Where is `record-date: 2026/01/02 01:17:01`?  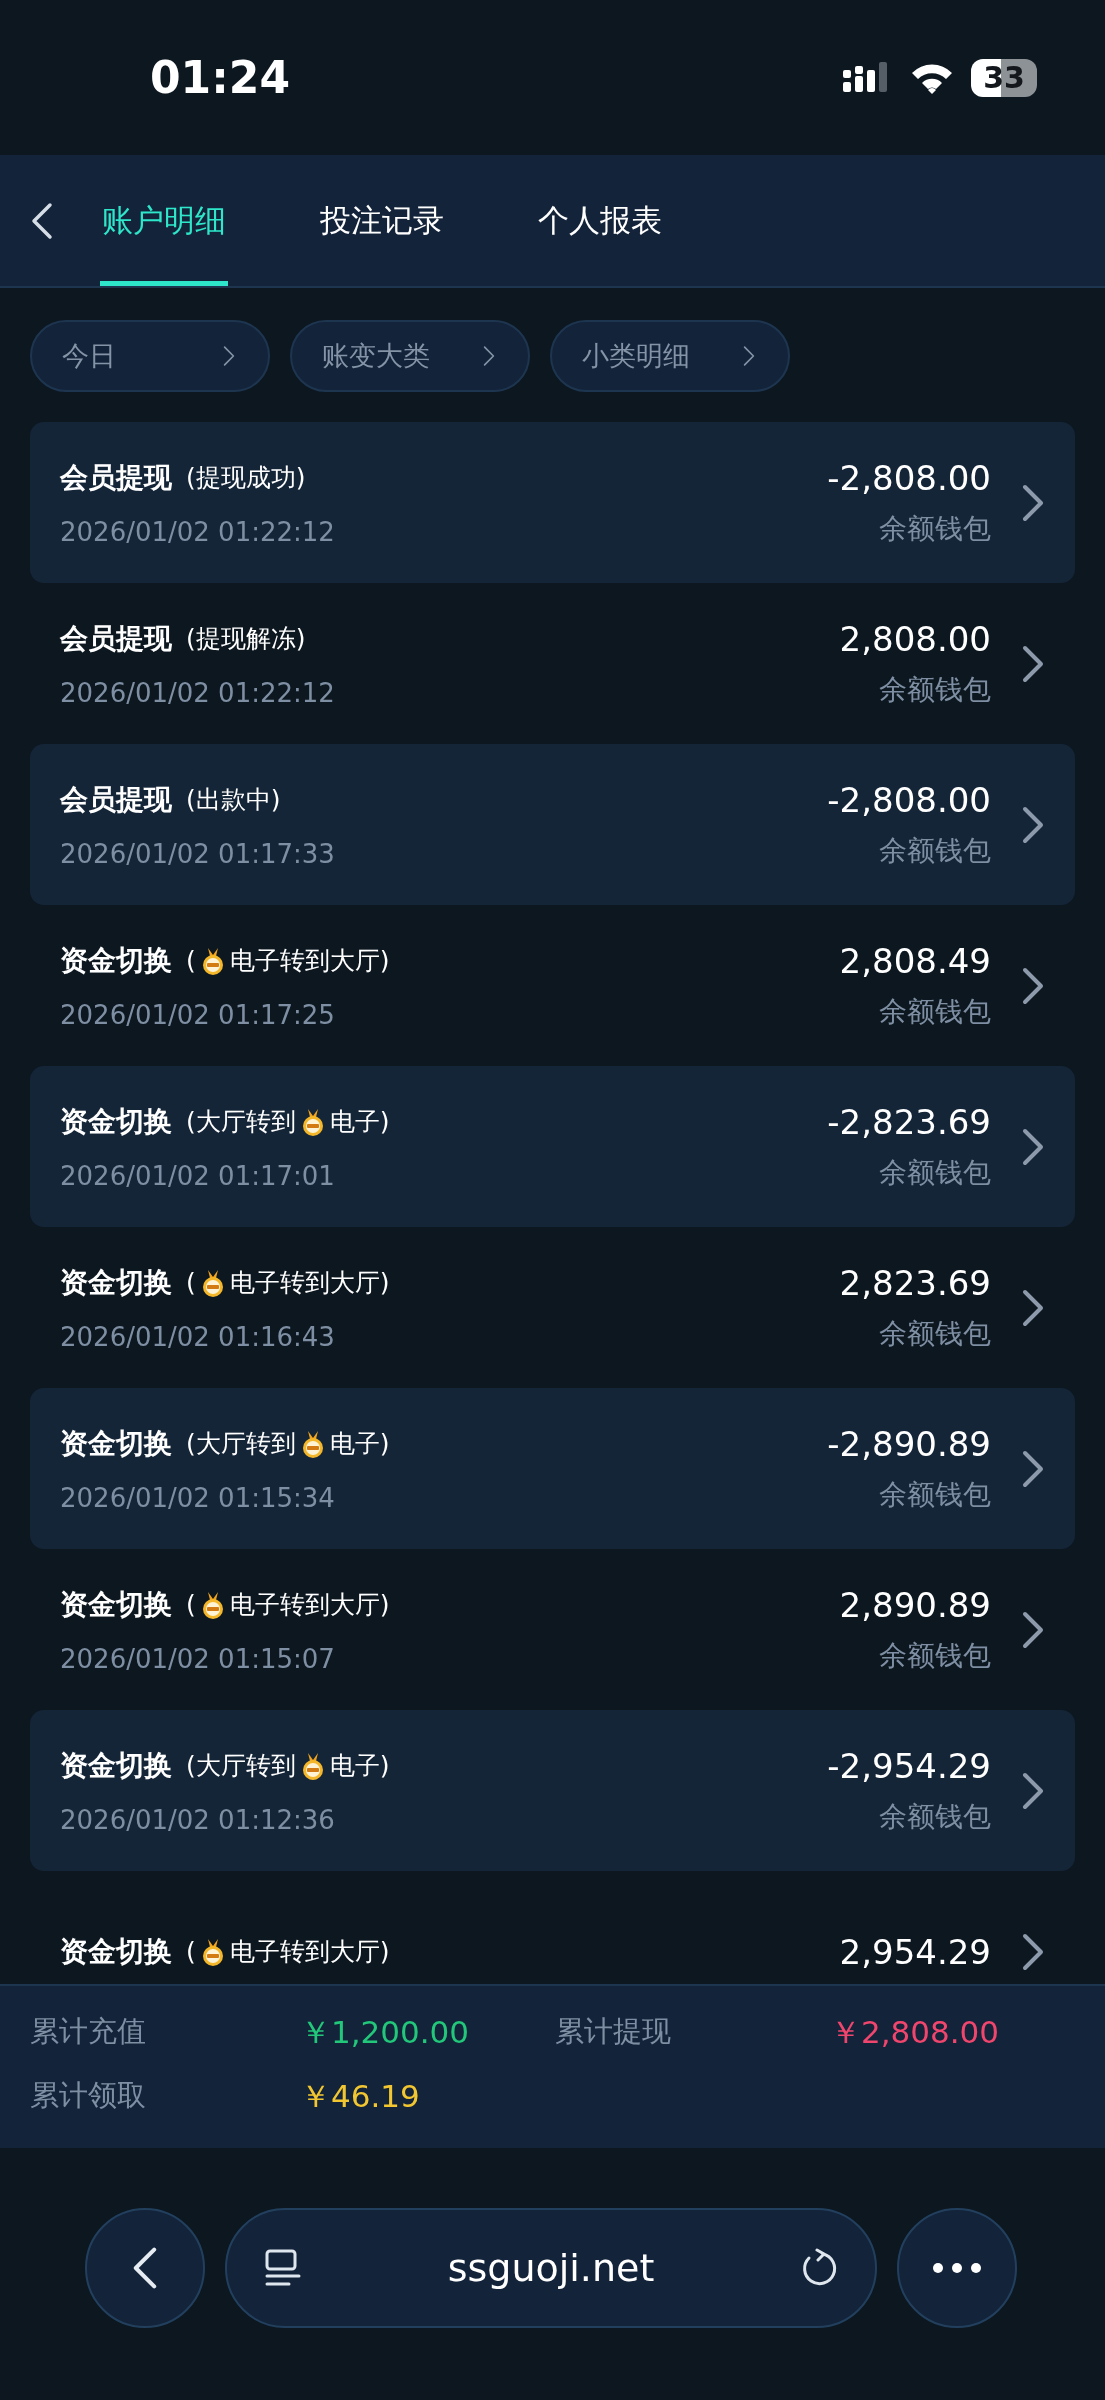 record-date: 2026/01/02 01:17:01 is located at coordinates (198, 1175).